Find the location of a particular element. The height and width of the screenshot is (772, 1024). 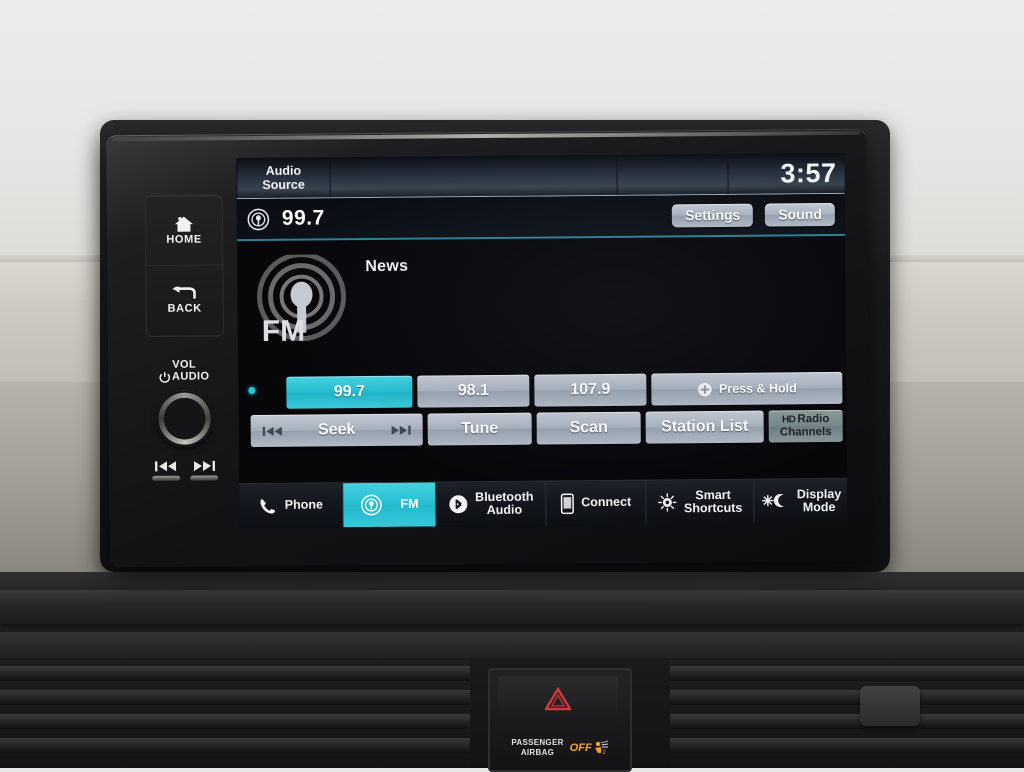

home-back-button-group: HOME BACK is located at coordinates (184, 265).